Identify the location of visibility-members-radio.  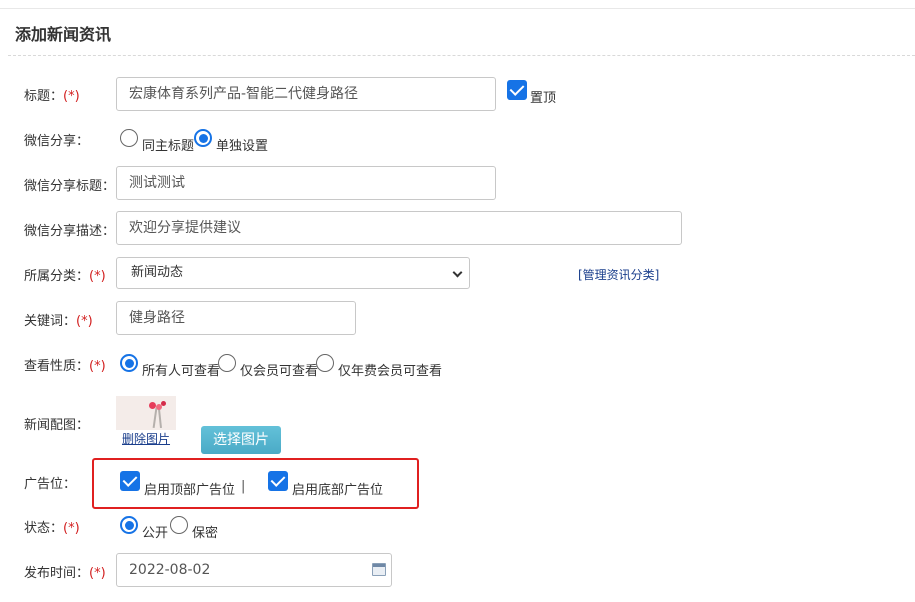
(227, 363).